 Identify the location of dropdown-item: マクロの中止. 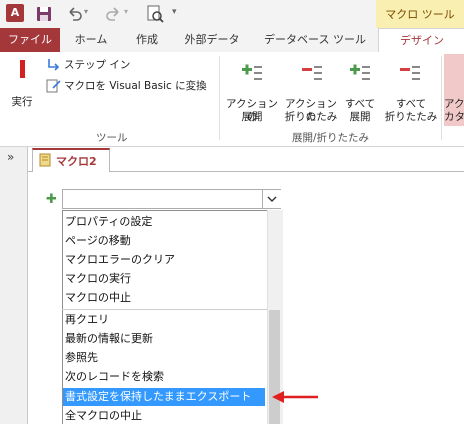
(165, 298).